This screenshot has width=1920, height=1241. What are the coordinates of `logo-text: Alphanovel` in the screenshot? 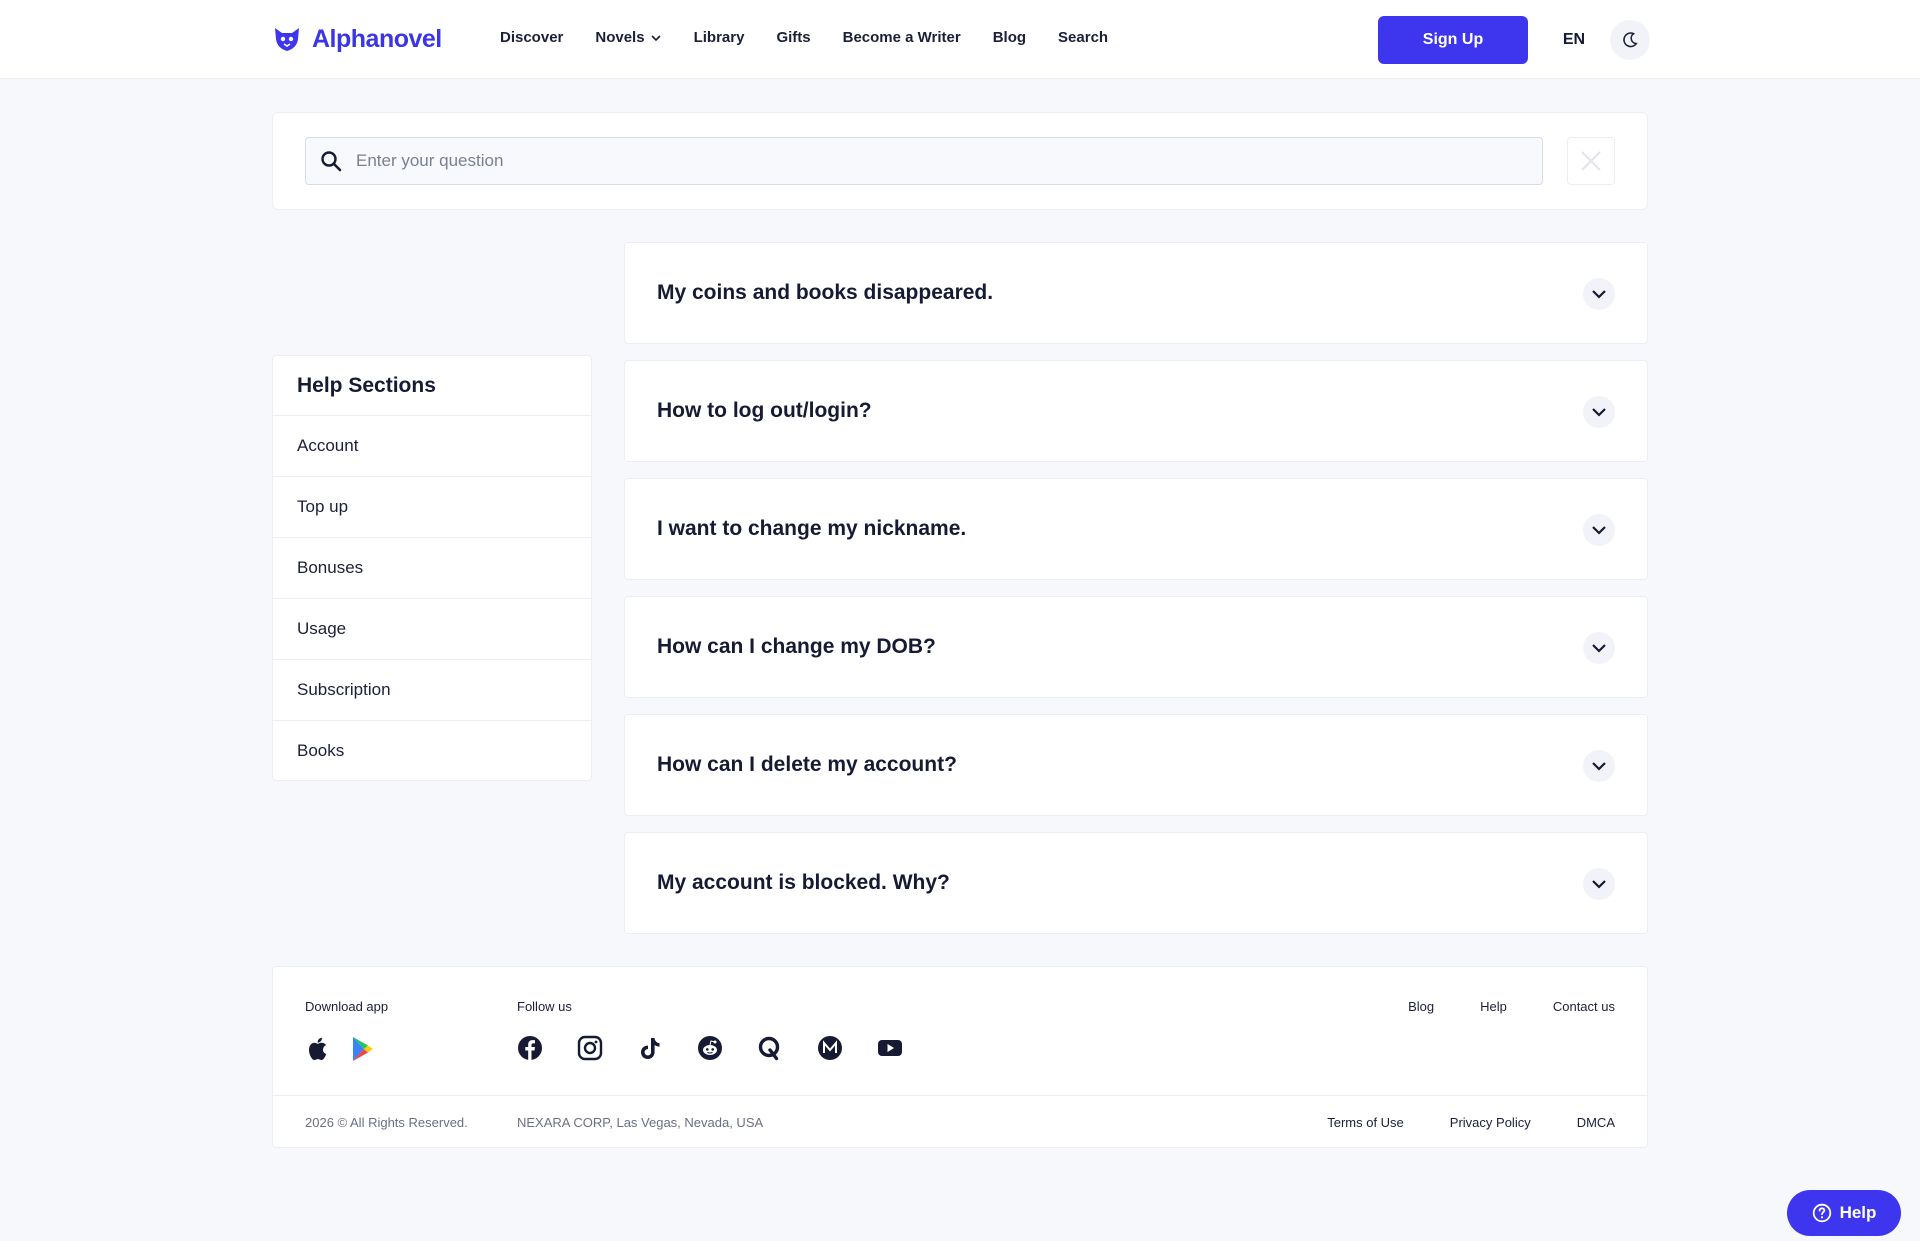 It's located at (377, 38).